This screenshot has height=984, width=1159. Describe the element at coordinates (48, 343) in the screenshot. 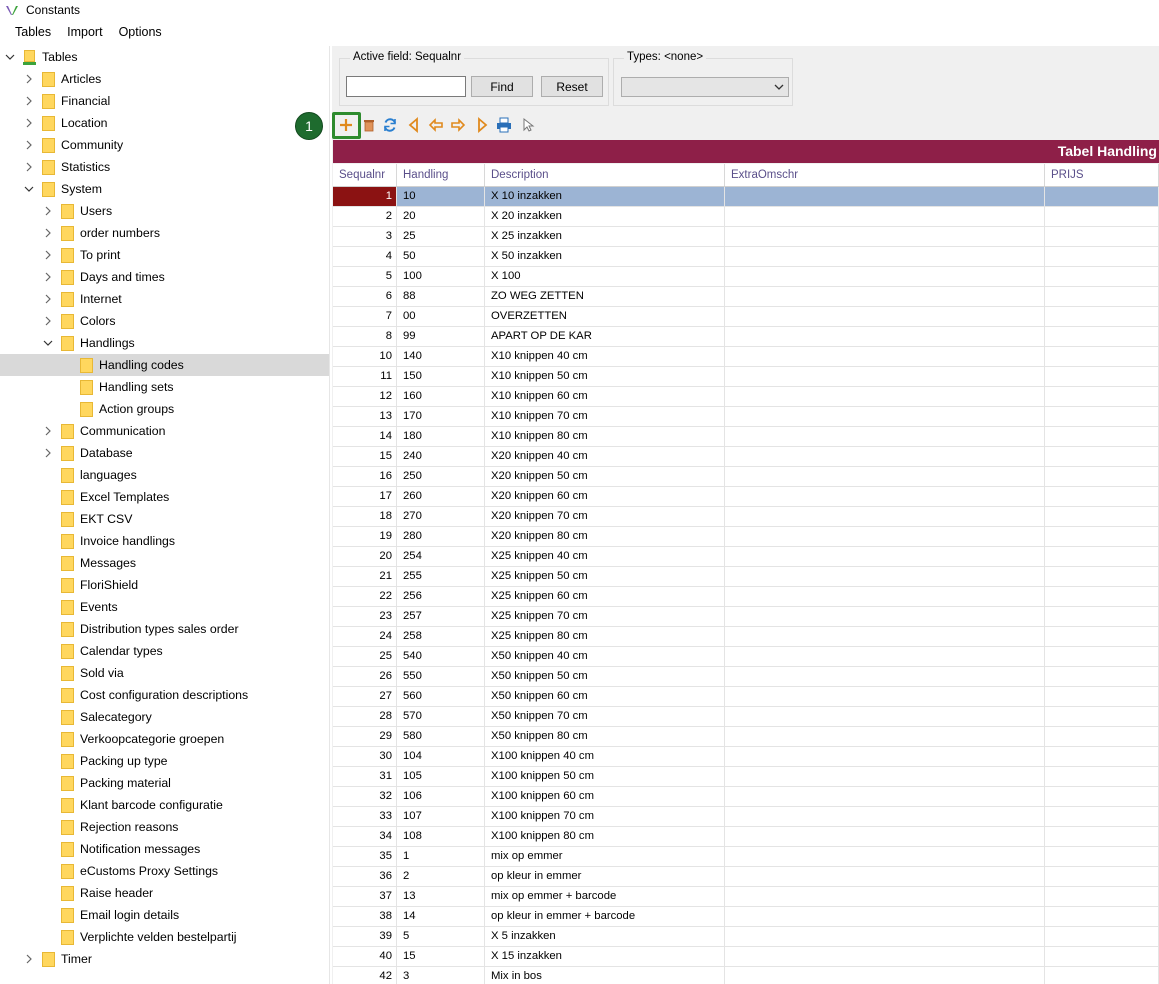

I see `chevron-down-icon` at that location.